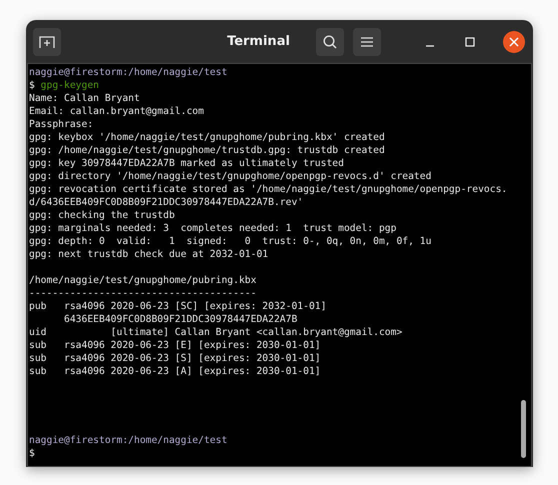 The height and width of the screenshot is (485, 558). I want to click on output-line: d/6436EEB409FC0D8B09F21DDC30978447EDA22A7B.rev', so click(166, 202).